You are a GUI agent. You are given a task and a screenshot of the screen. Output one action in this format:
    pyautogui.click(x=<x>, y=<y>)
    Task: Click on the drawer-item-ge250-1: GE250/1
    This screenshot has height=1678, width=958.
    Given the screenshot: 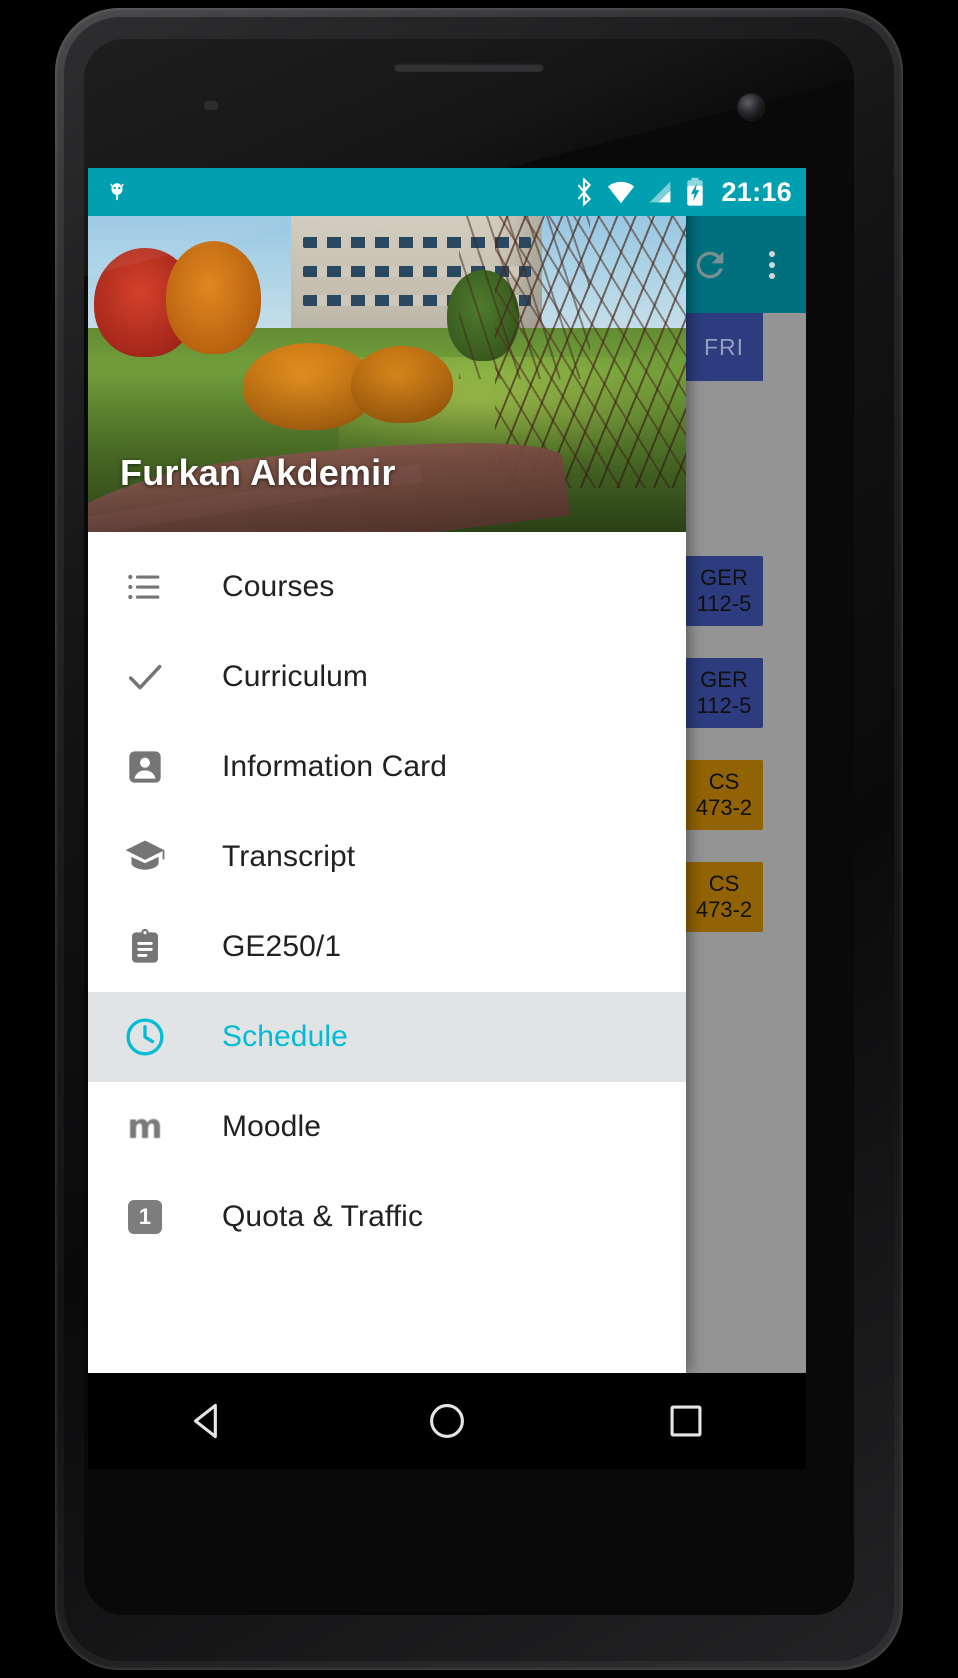 What is the action you would take?
    pyautogui.click(x=387, y=947)
    